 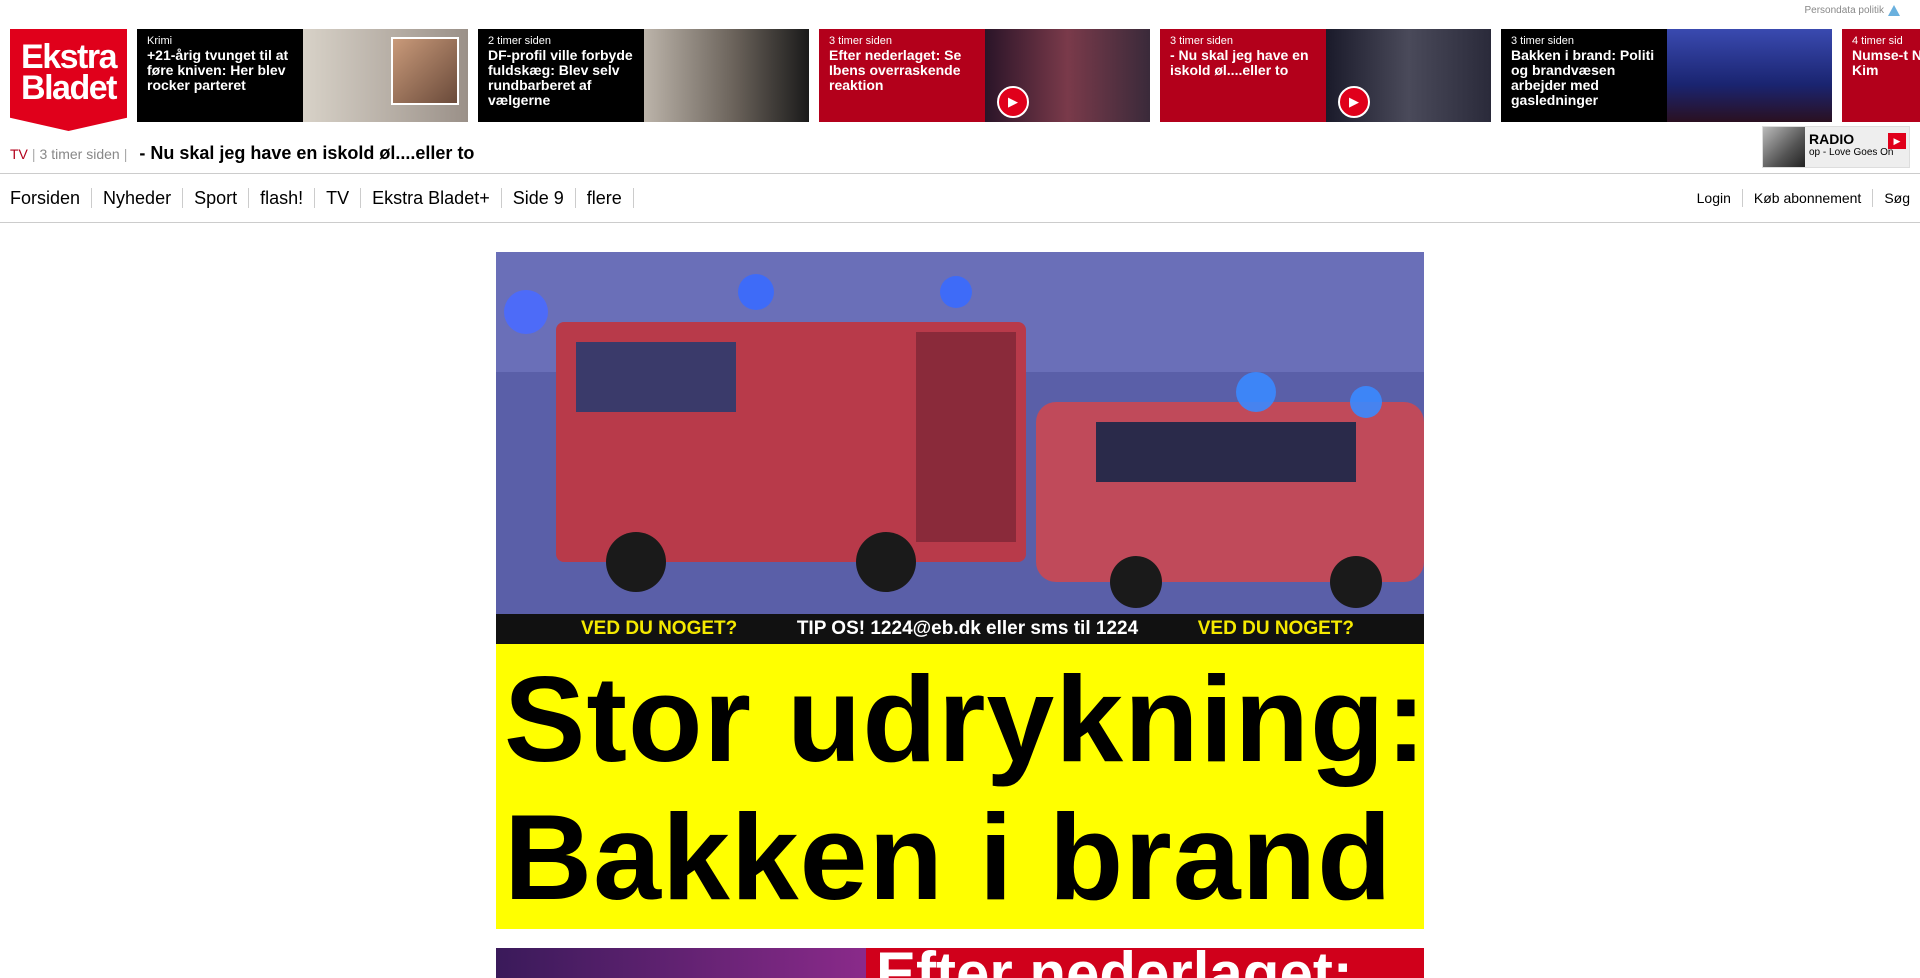 What do you see at coordinates (1145, 963) in the screenshot?
I see `second-story-headline: Efter nederlaget:` at bounding box center [1145, 963].